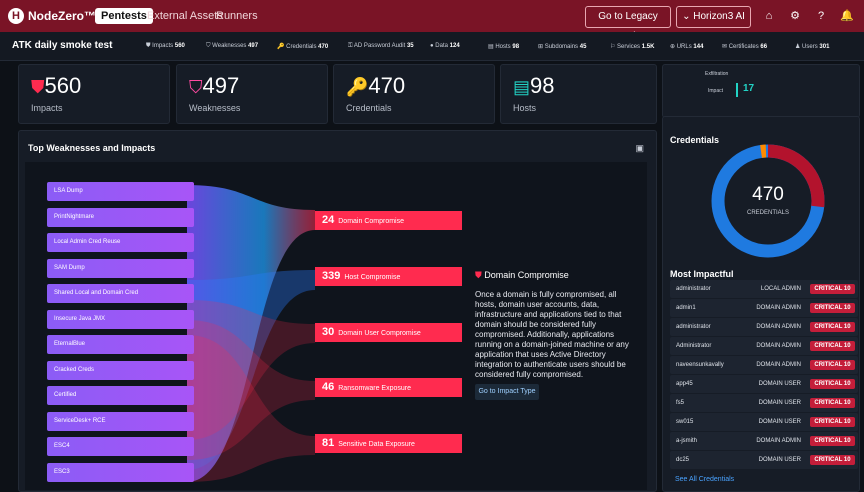 The height and width of the screenshot is (492, 864). What do you see at coordinates (388, 443) in the screenshot?
I see `impact-sensitive-data-exposure: 81 Sensitive Data Exposure` at bounding box center [388, 443].